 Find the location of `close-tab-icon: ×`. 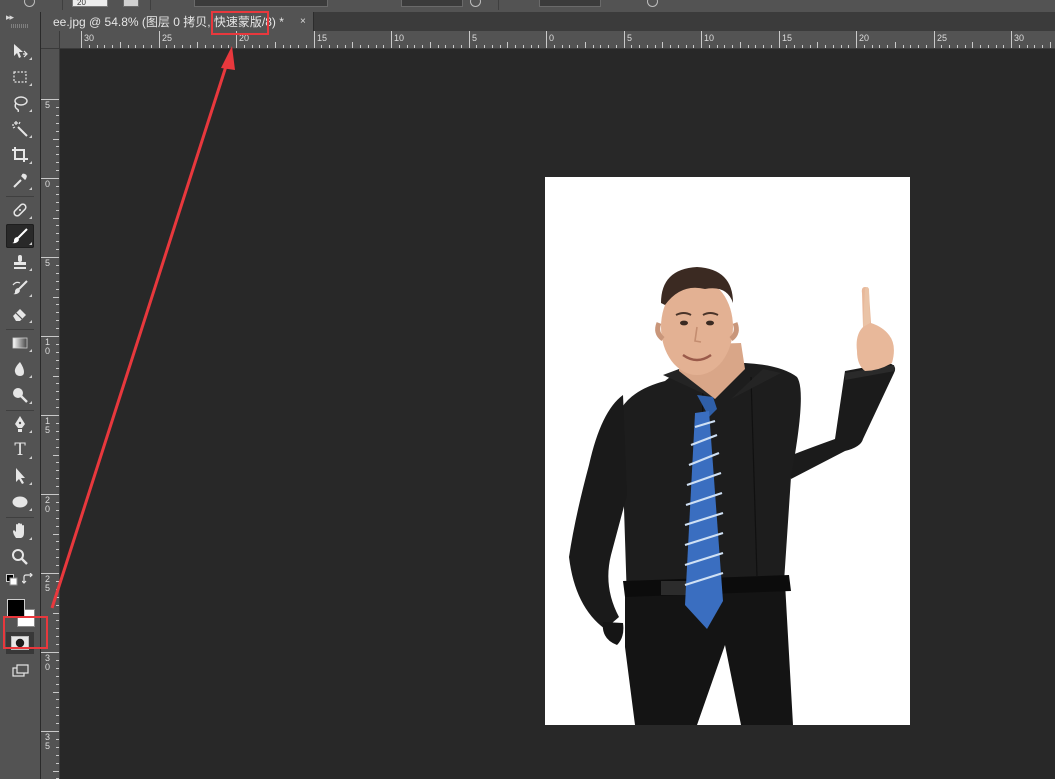

close-tab-icon: × is located at coordinates (303, 21).